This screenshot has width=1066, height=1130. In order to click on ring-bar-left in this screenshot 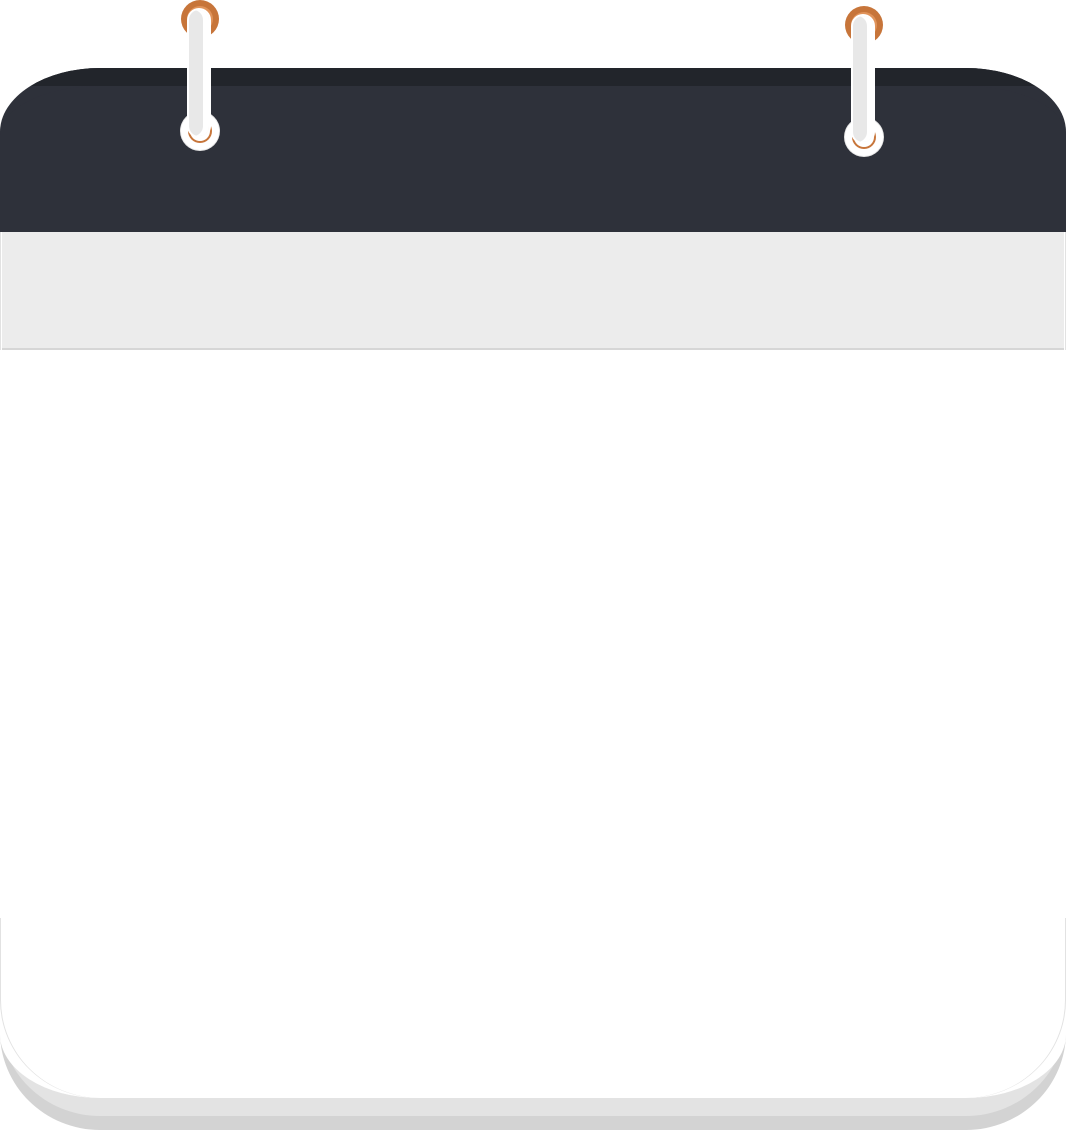, I will do `click(199, 73)`.